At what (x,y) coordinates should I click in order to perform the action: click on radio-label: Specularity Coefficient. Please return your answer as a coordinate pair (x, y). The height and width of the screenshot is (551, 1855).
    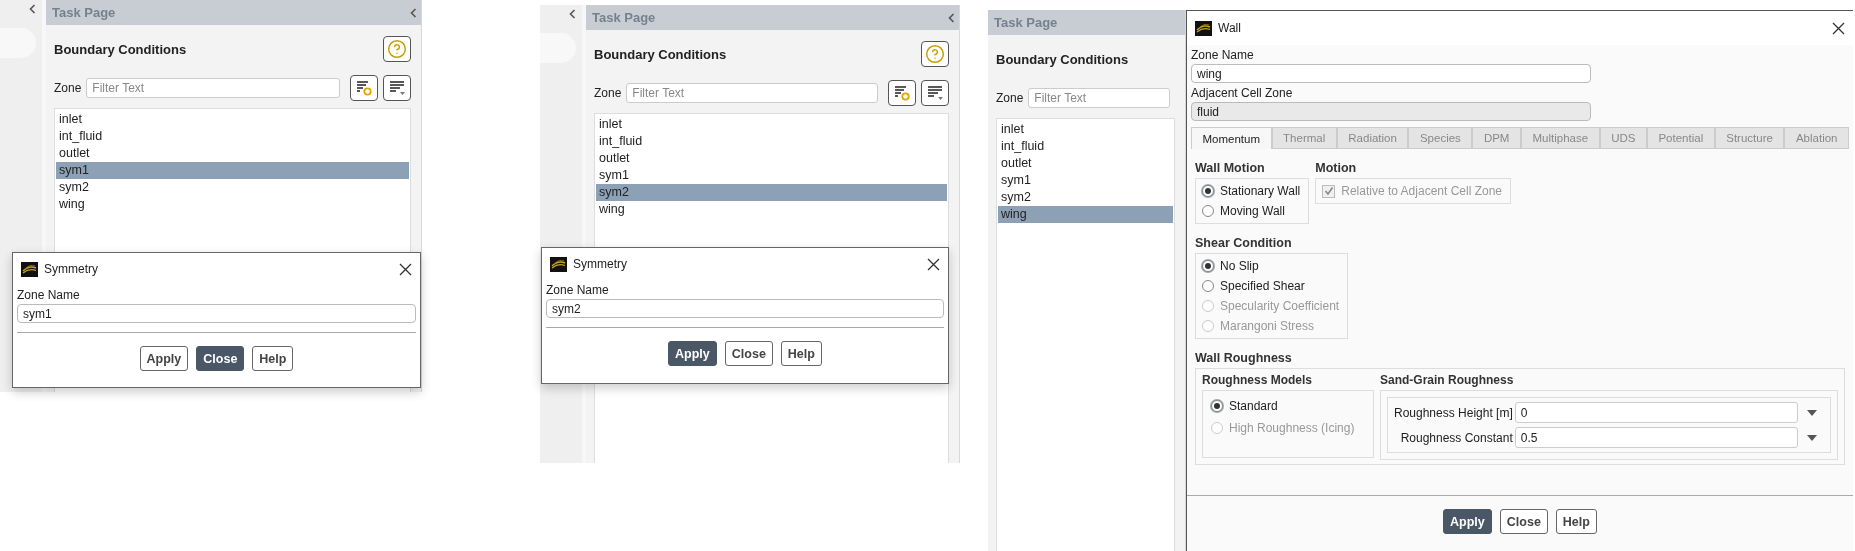
    Looking at the image, I should click on (1280, 306).